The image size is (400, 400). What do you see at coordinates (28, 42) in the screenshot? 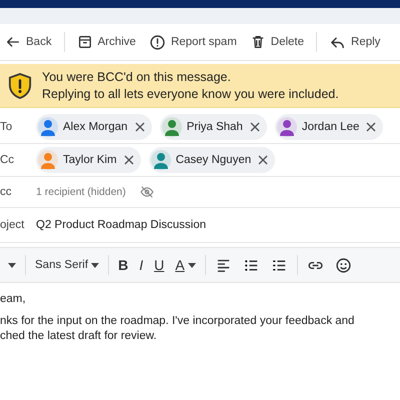
I see `back-button: Back` at bounding box center [28, 42].